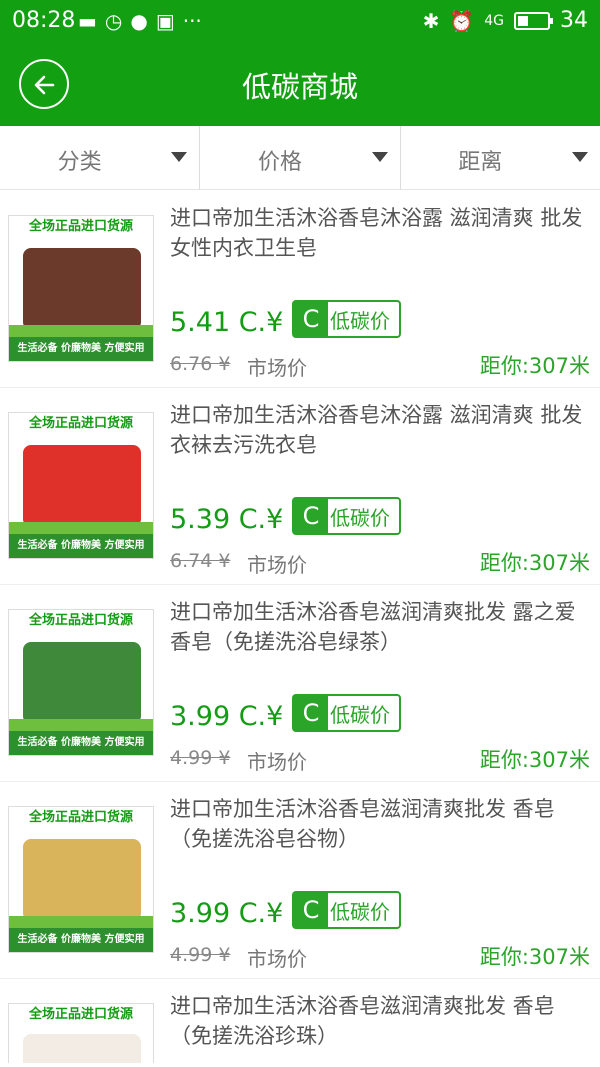 Image resolution: width=600 pixels, height=1067 pixels. I want to click on original-price: 6.76 ¥, so click(200, 364).